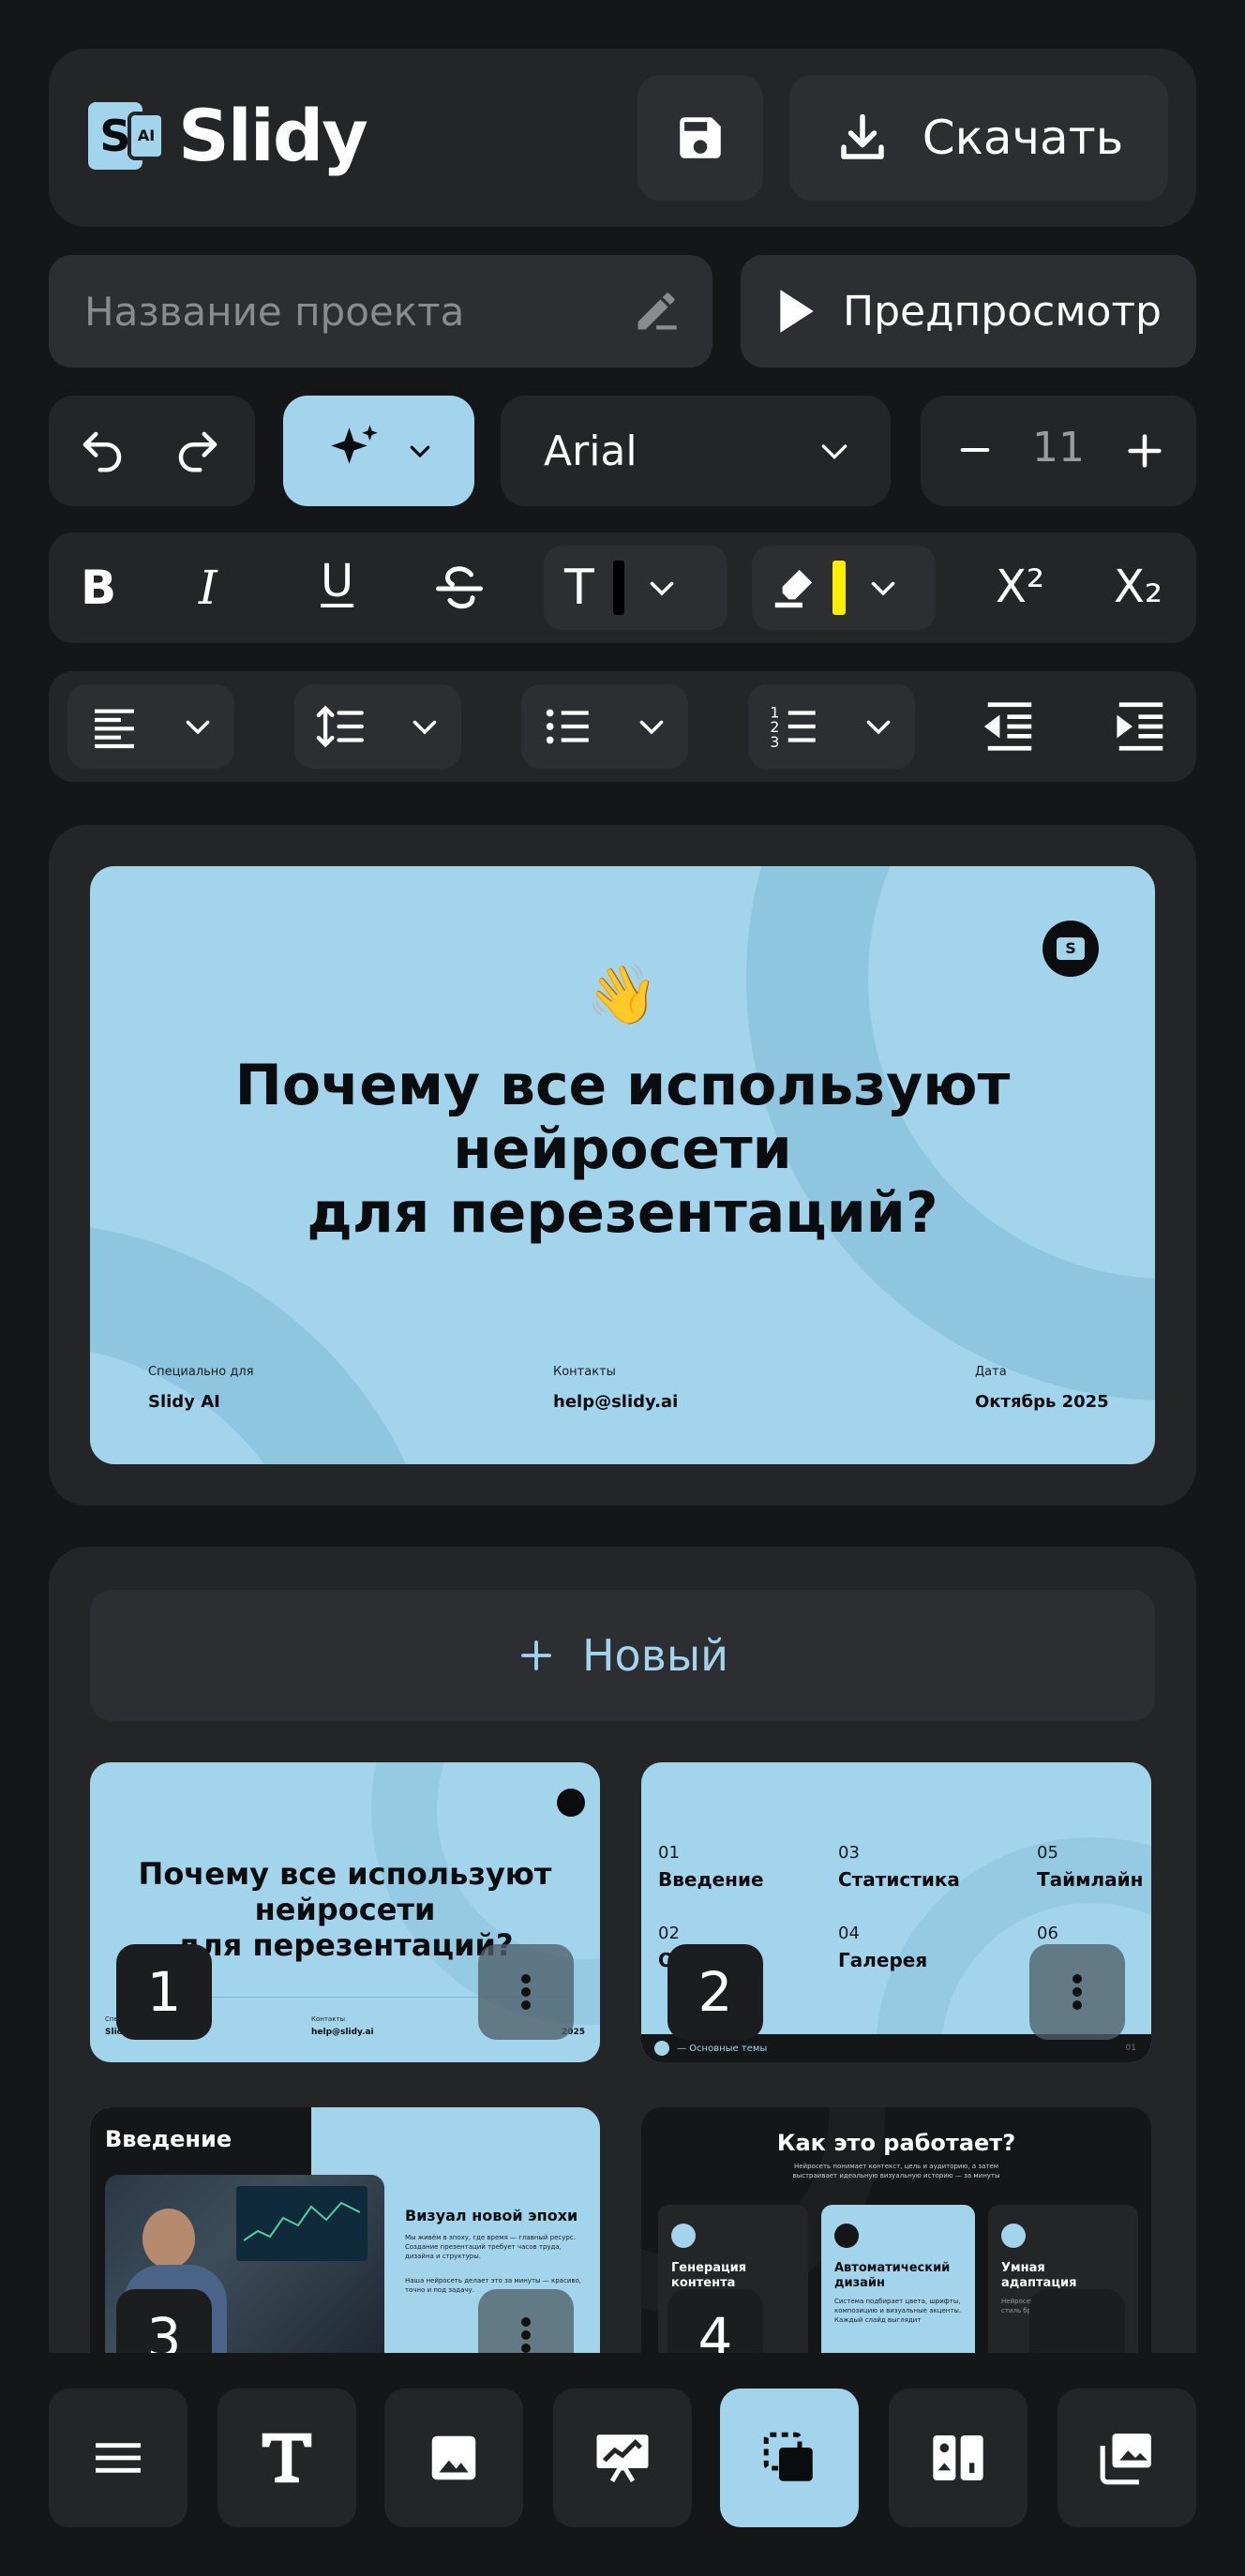  Describe the element at coordinates (839, 588) in the screenshot. I see `highlight-color-swatch` at that location.